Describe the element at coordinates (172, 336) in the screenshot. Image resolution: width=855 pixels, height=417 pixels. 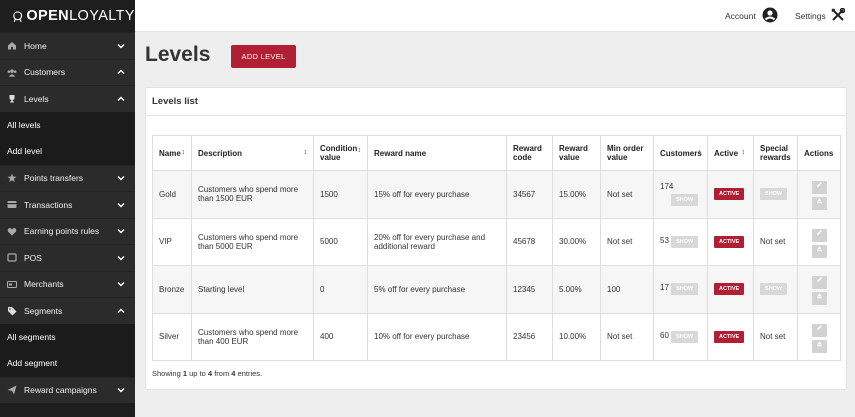
I see `cell-name: Silver` at that location.